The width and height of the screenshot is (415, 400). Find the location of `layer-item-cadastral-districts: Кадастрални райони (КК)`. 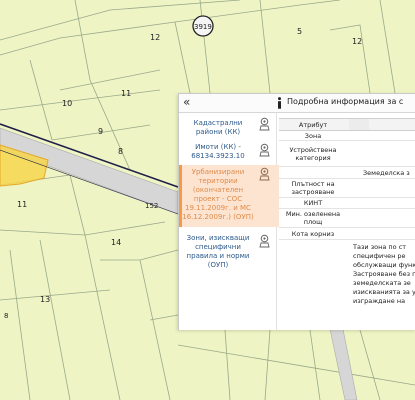

layer-item-cadastral-districts: Кадастрални райони (КК) is located at coordinates (227, 126).